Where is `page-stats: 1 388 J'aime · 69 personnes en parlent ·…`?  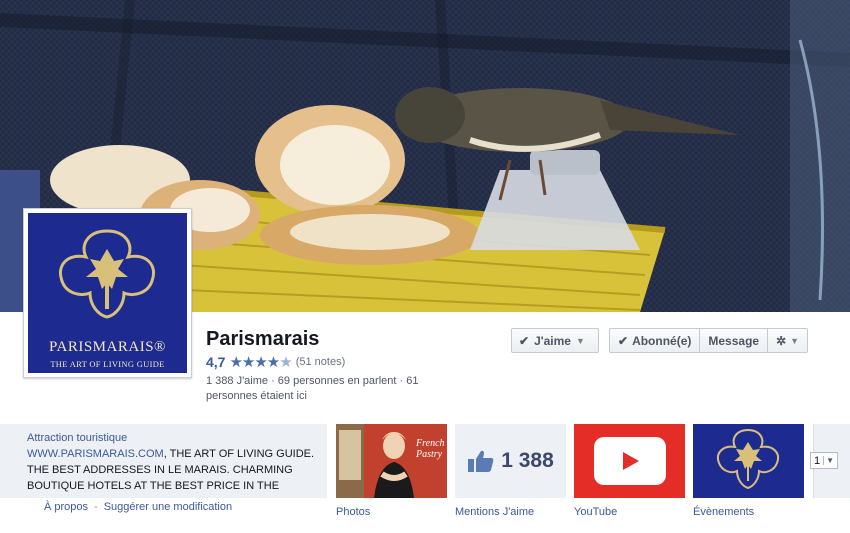
page-stats: 1 388 J'aime · 69 personnes en parlent ·… is located at coordinates (312, 388).